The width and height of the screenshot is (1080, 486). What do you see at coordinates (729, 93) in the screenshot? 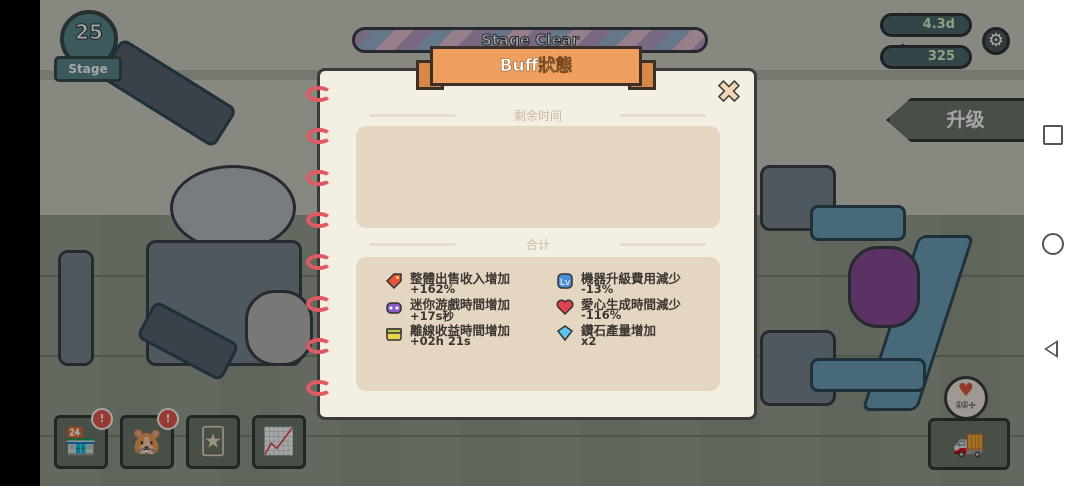
I see `close-icon: ✖` at bounding box center [729, 93].